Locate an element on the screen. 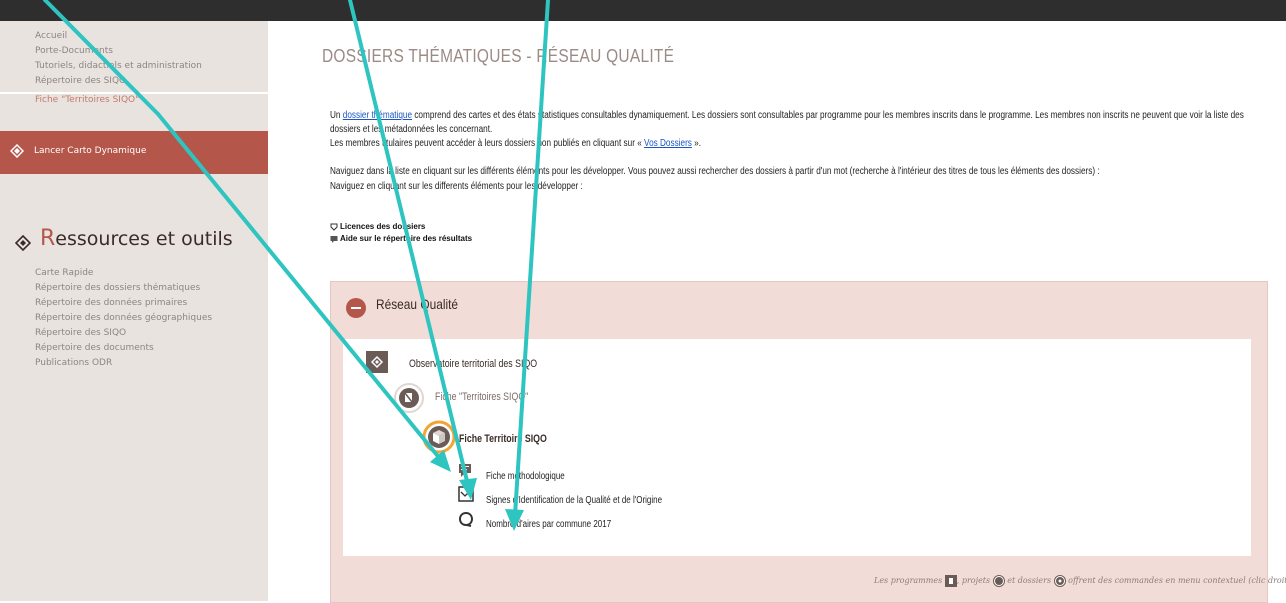 The width and height of the screenshot is (1286, 603). resource-link-documents: Répertoire des documents is located at coordinates (94, 348).